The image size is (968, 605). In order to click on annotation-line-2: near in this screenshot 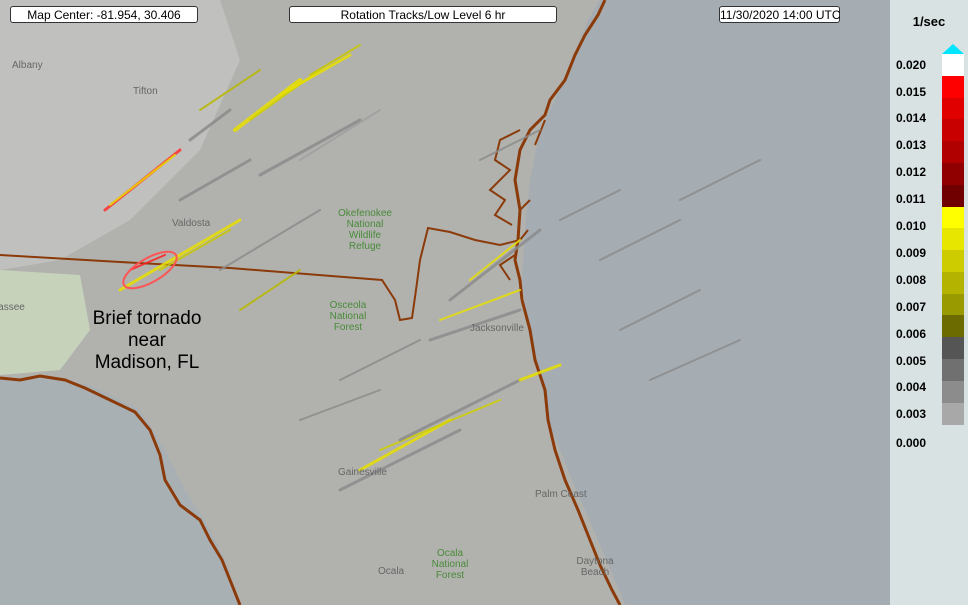, I will do `click(147, 340)`.